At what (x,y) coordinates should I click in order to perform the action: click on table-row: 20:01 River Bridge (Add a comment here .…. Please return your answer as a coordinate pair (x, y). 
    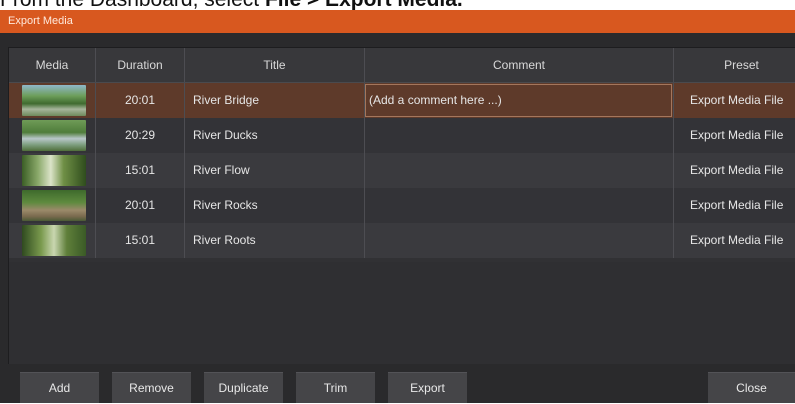
    Looking at the image, I should click on (402, 100).